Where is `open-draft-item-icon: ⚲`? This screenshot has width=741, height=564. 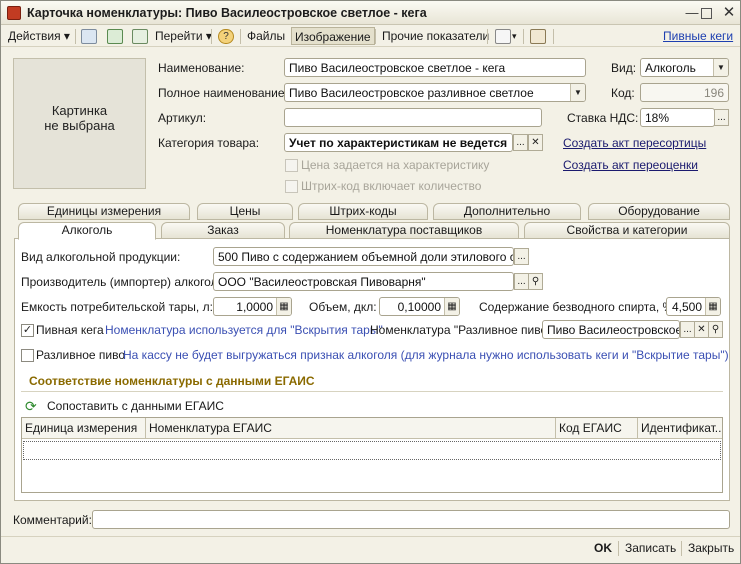 open-draft-item-icon: ⚲ is located at coordinates (715, 329).